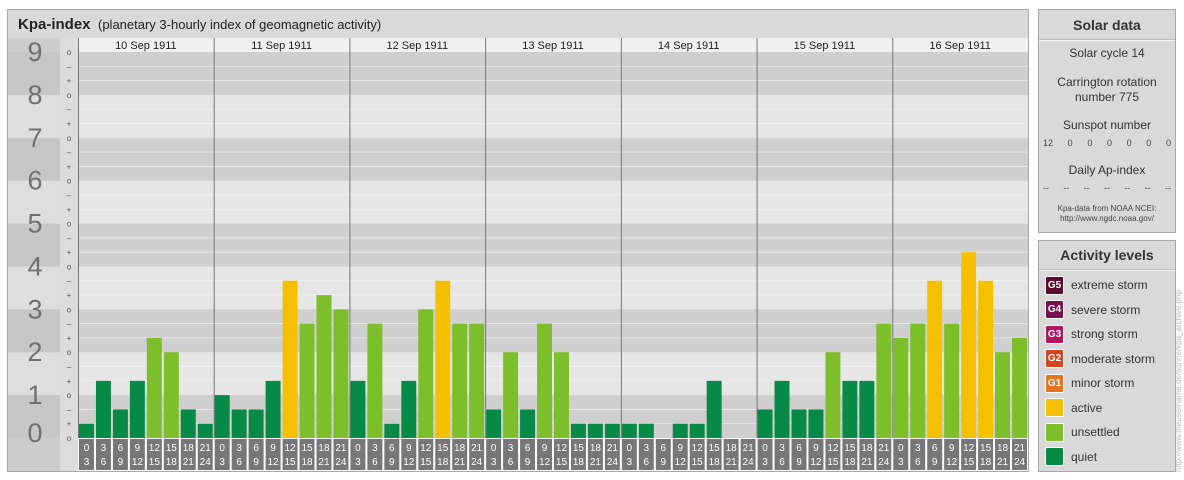  I want to click on legend-label: minor storm, so click(1103, 383).